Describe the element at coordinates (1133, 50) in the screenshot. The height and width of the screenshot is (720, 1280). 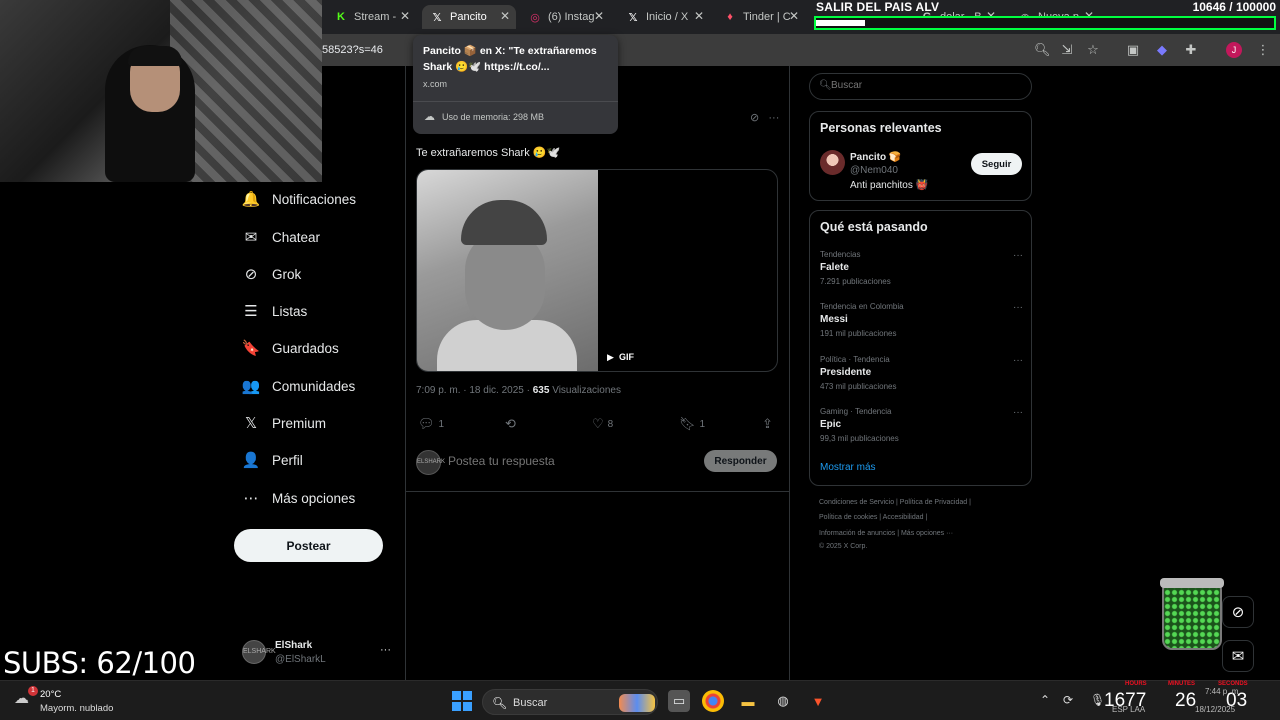
I see `screenshot-icon: ▣` at that location.